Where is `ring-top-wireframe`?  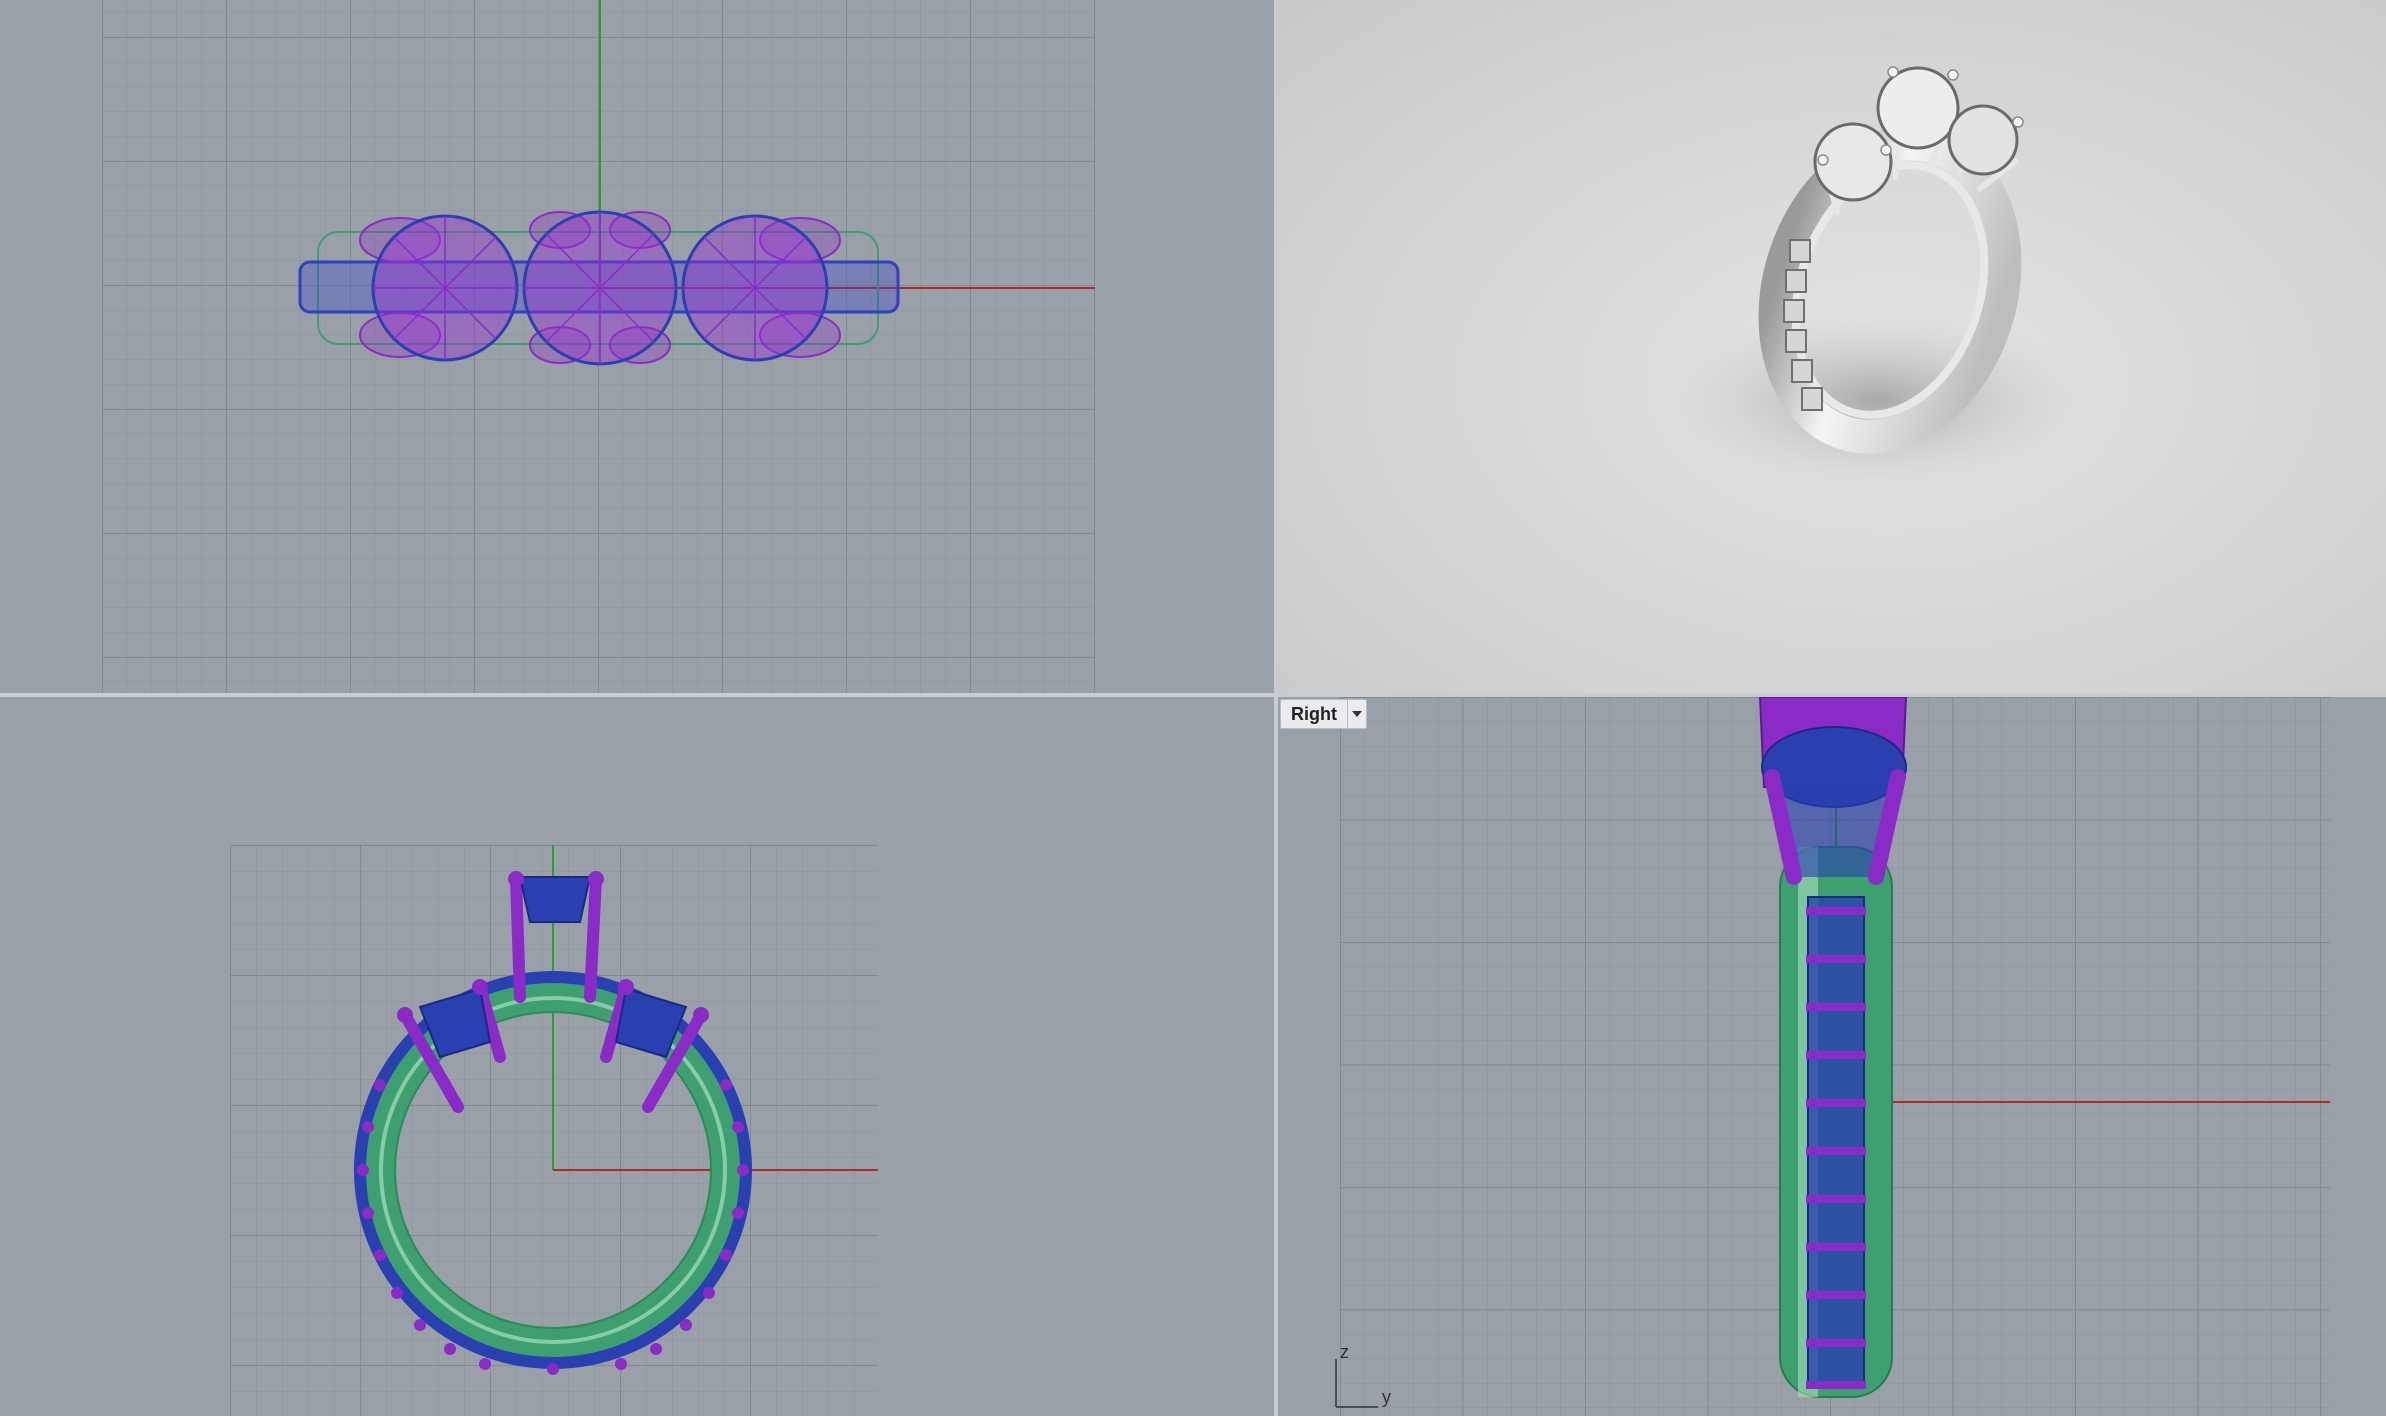 ring-top-wireframe is located at coordinates (599, 288).